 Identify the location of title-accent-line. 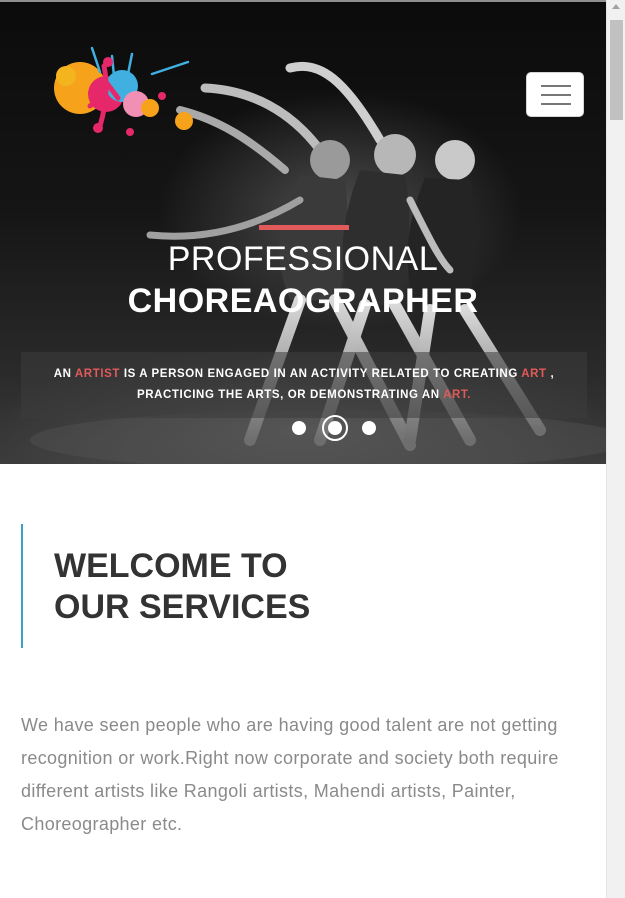
(304, 227).